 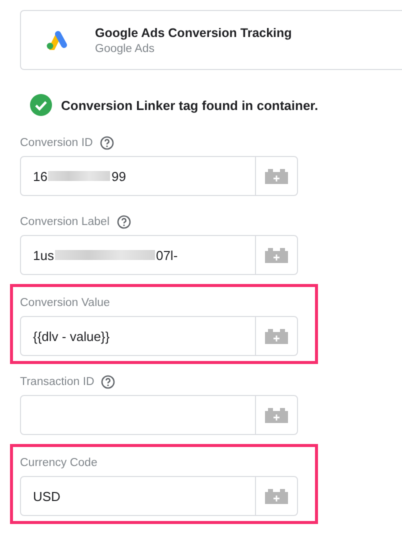 I want to click on input-field: {{dlv - value}}, so click(x=159, y=336).